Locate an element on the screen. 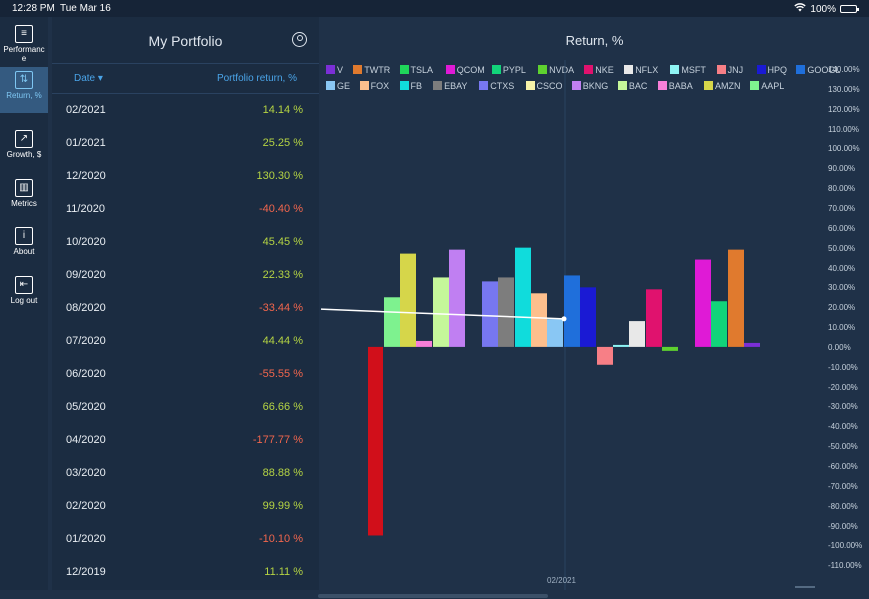 This screenshot has height=599, width=869. bar-fox is located at coordinates (539, 320).